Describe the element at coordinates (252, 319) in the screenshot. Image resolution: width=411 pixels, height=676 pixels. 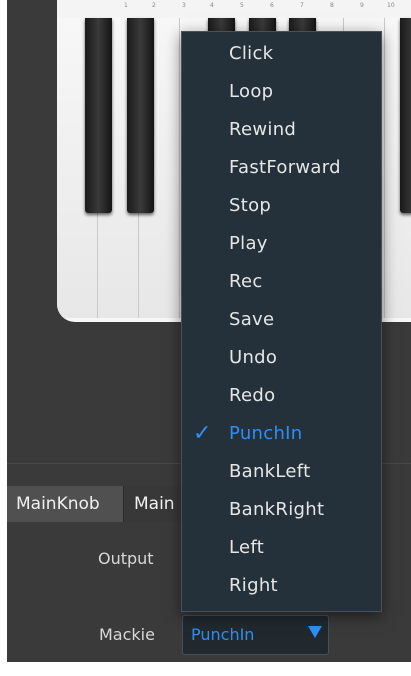
I see `menu-item-label: Save` at that location.